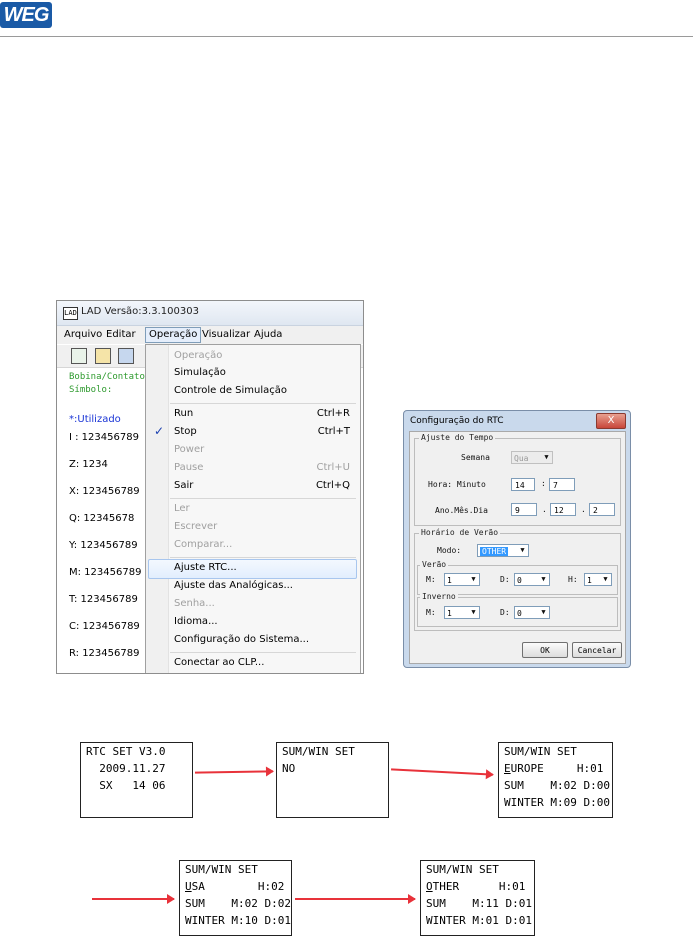  Describe the element at coordinates (462, 579) in the screenshot. I see `verao-m-select: 1 ▼` at that location.